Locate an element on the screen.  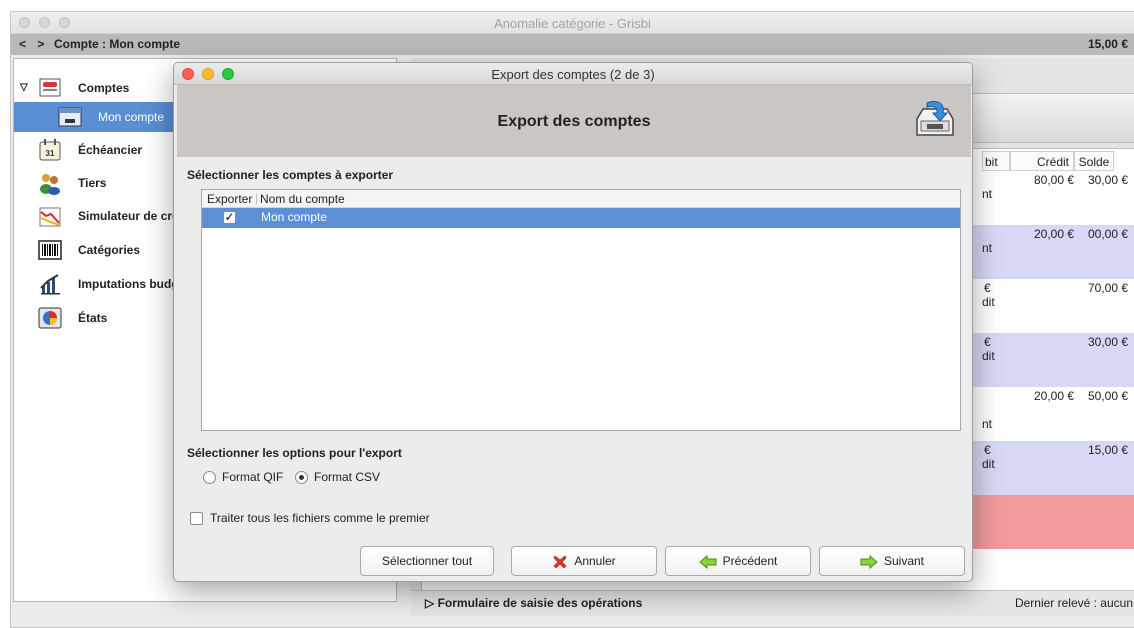
sidebar-item-label: Simulateur de cré is located at coordinates (128, 216).